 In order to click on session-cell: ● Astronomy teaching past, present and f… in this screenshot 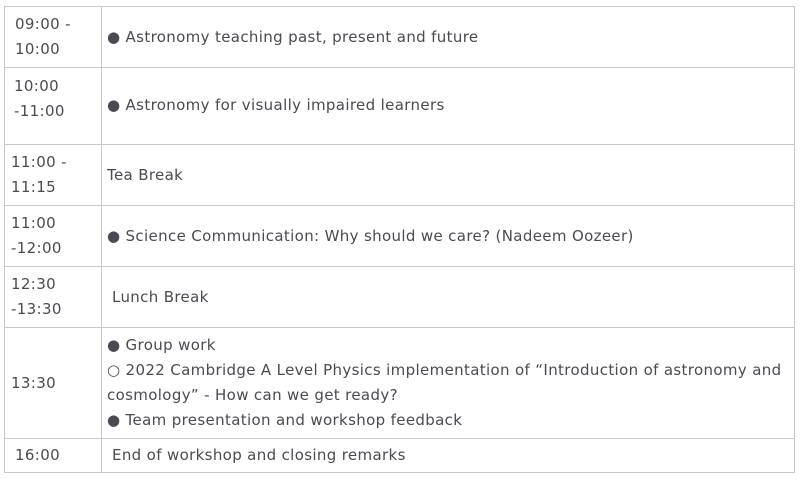, I will do `click(448, 37)`.